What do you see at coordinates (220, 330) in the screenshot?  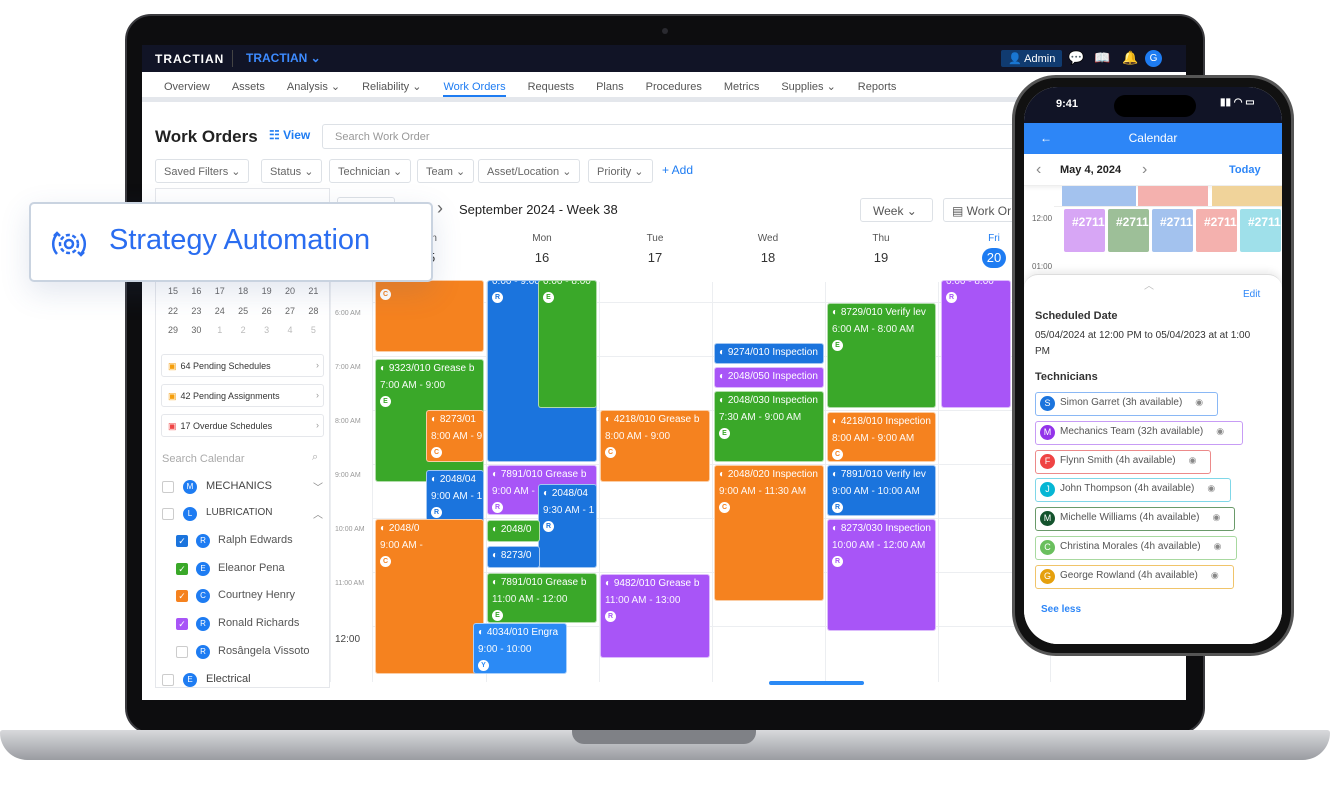 I see `mini-calendar-day: 1` at bounding box center [220, 330].